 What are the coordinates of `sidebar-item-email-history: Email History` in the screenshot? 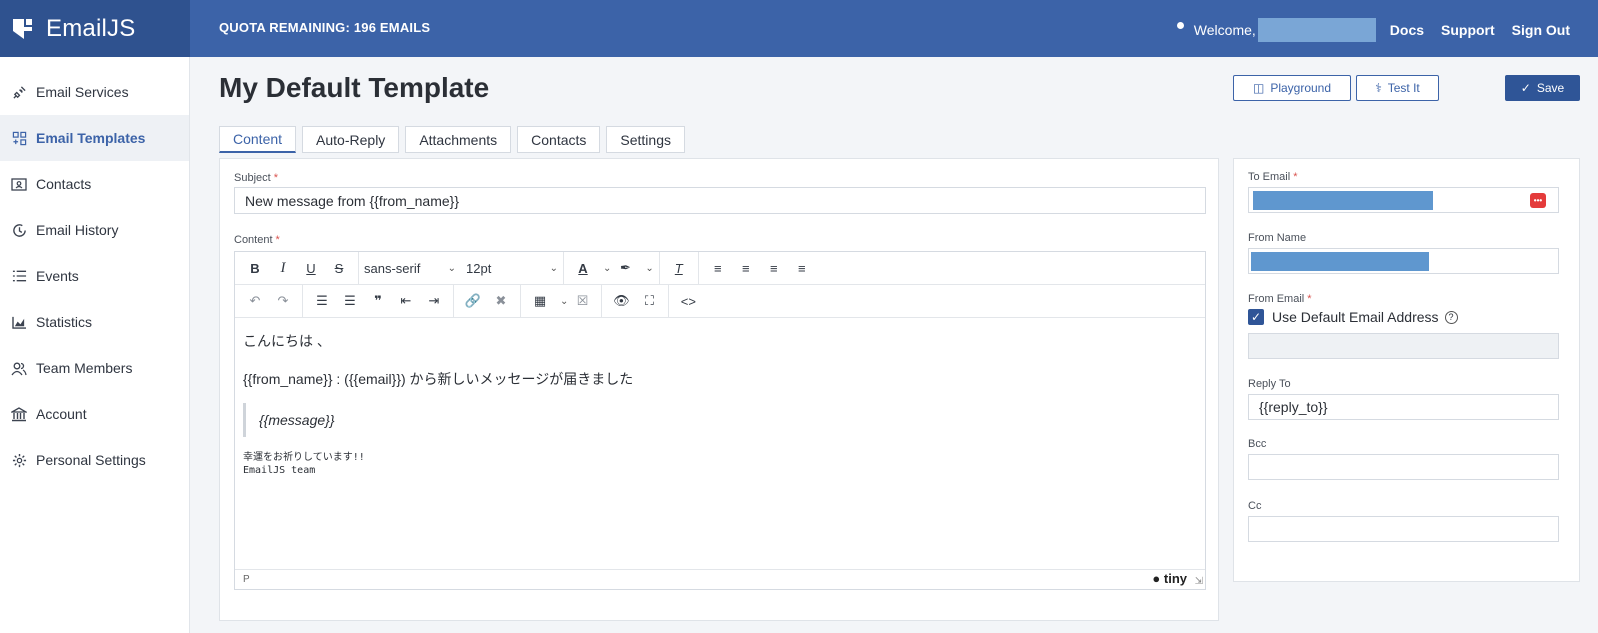 It's located at (94, 230).